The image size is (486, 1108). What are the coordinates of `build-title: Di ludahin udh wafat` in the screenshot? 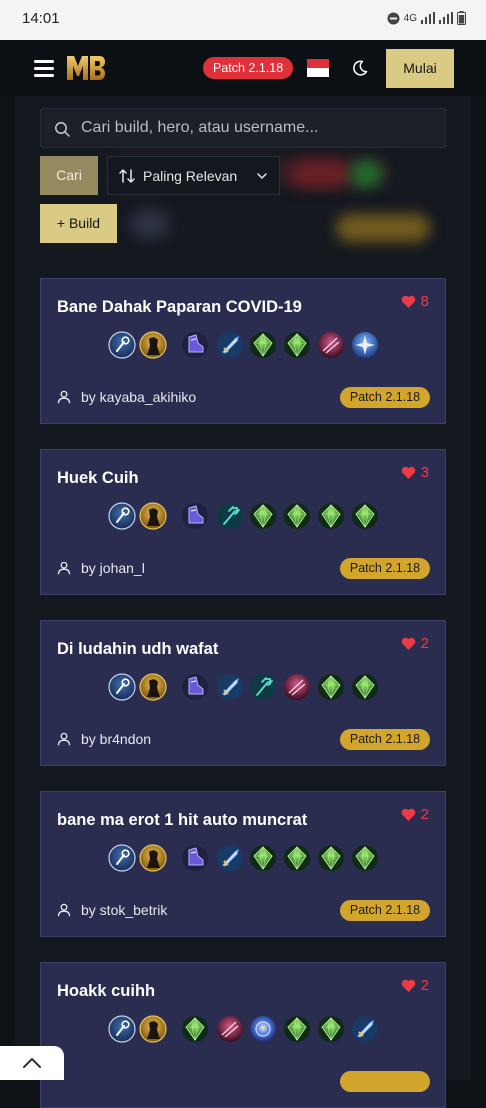 It's located at (137, 649).